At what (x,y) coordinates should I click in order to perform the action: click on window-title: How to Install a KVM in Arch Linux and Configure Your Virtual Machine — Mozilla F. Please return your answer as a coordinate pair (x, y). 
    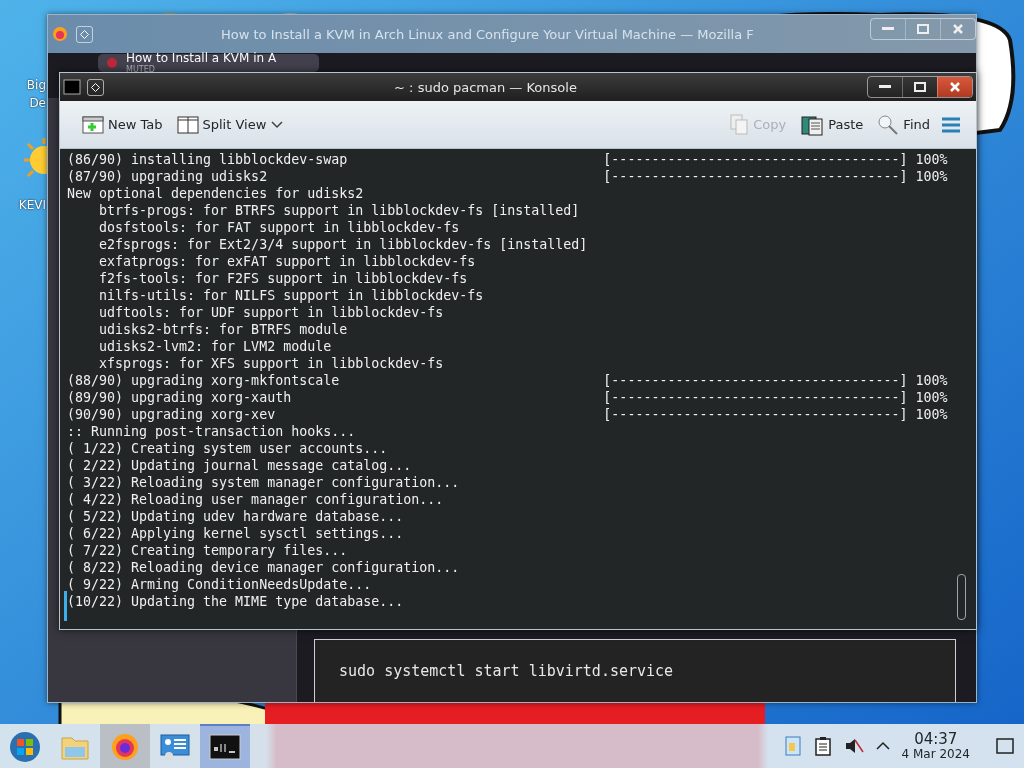
    Looking at the image, I should click on (487, 34).